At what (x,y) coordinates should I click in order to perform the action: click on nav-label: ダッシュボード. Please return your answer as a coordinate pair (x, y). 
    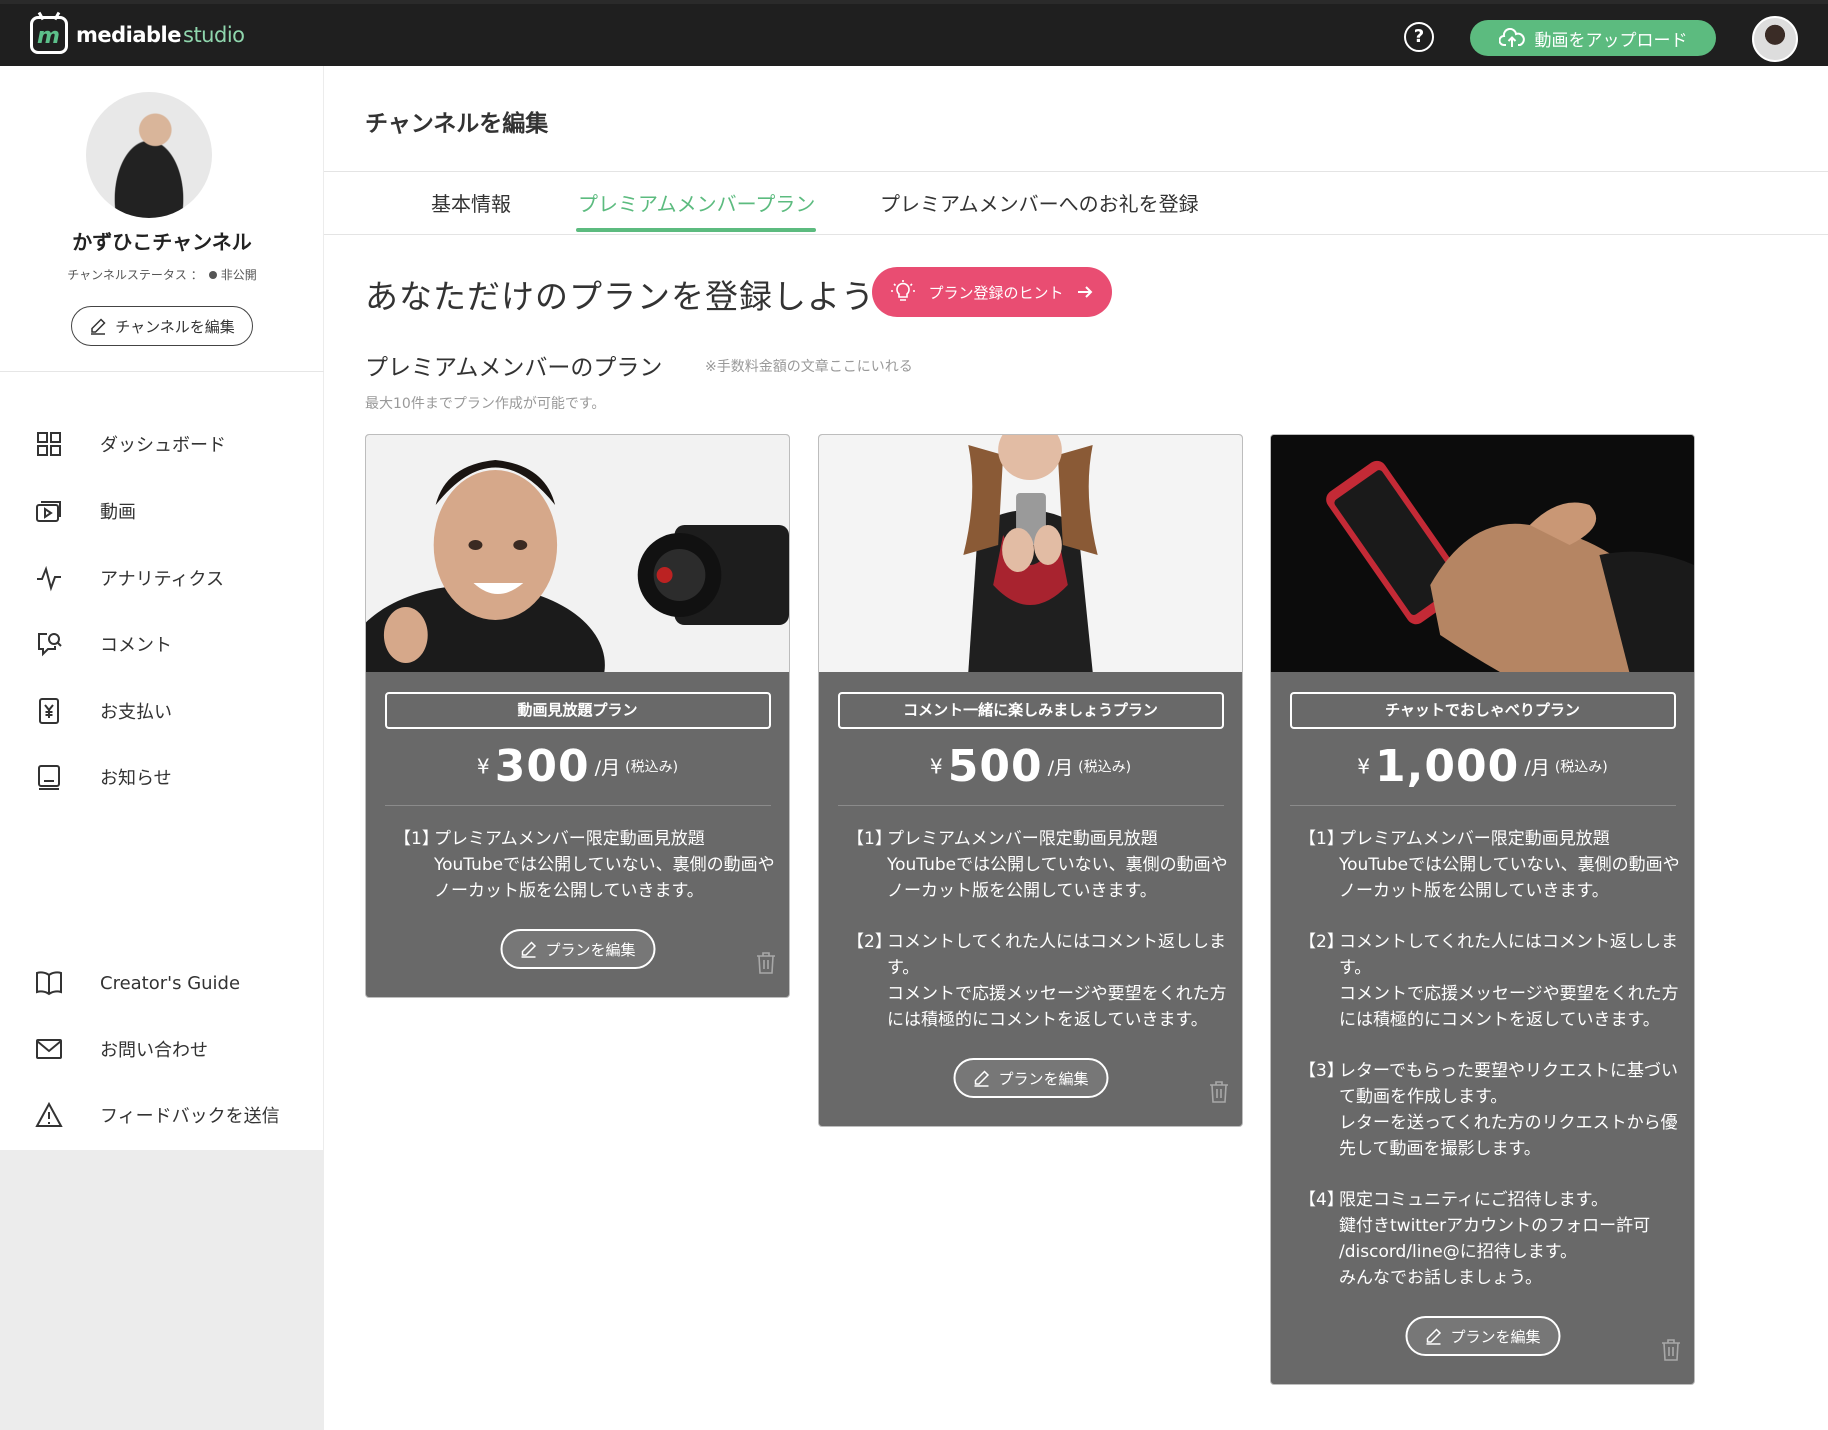
    Looking at the image, I should click on (163, 445).